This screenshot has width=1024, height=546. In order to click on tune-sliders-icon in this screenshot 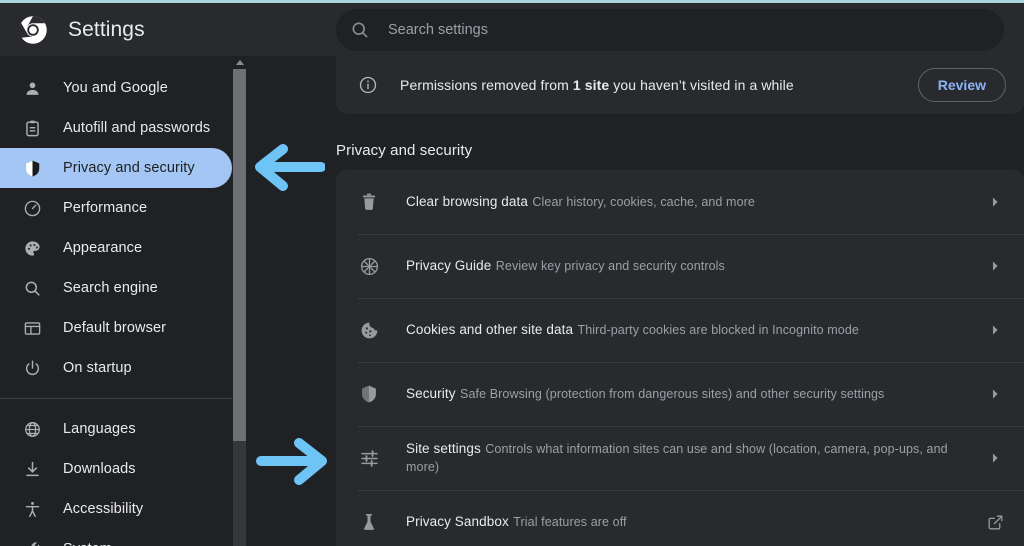, I will do `click(369, 458)`.